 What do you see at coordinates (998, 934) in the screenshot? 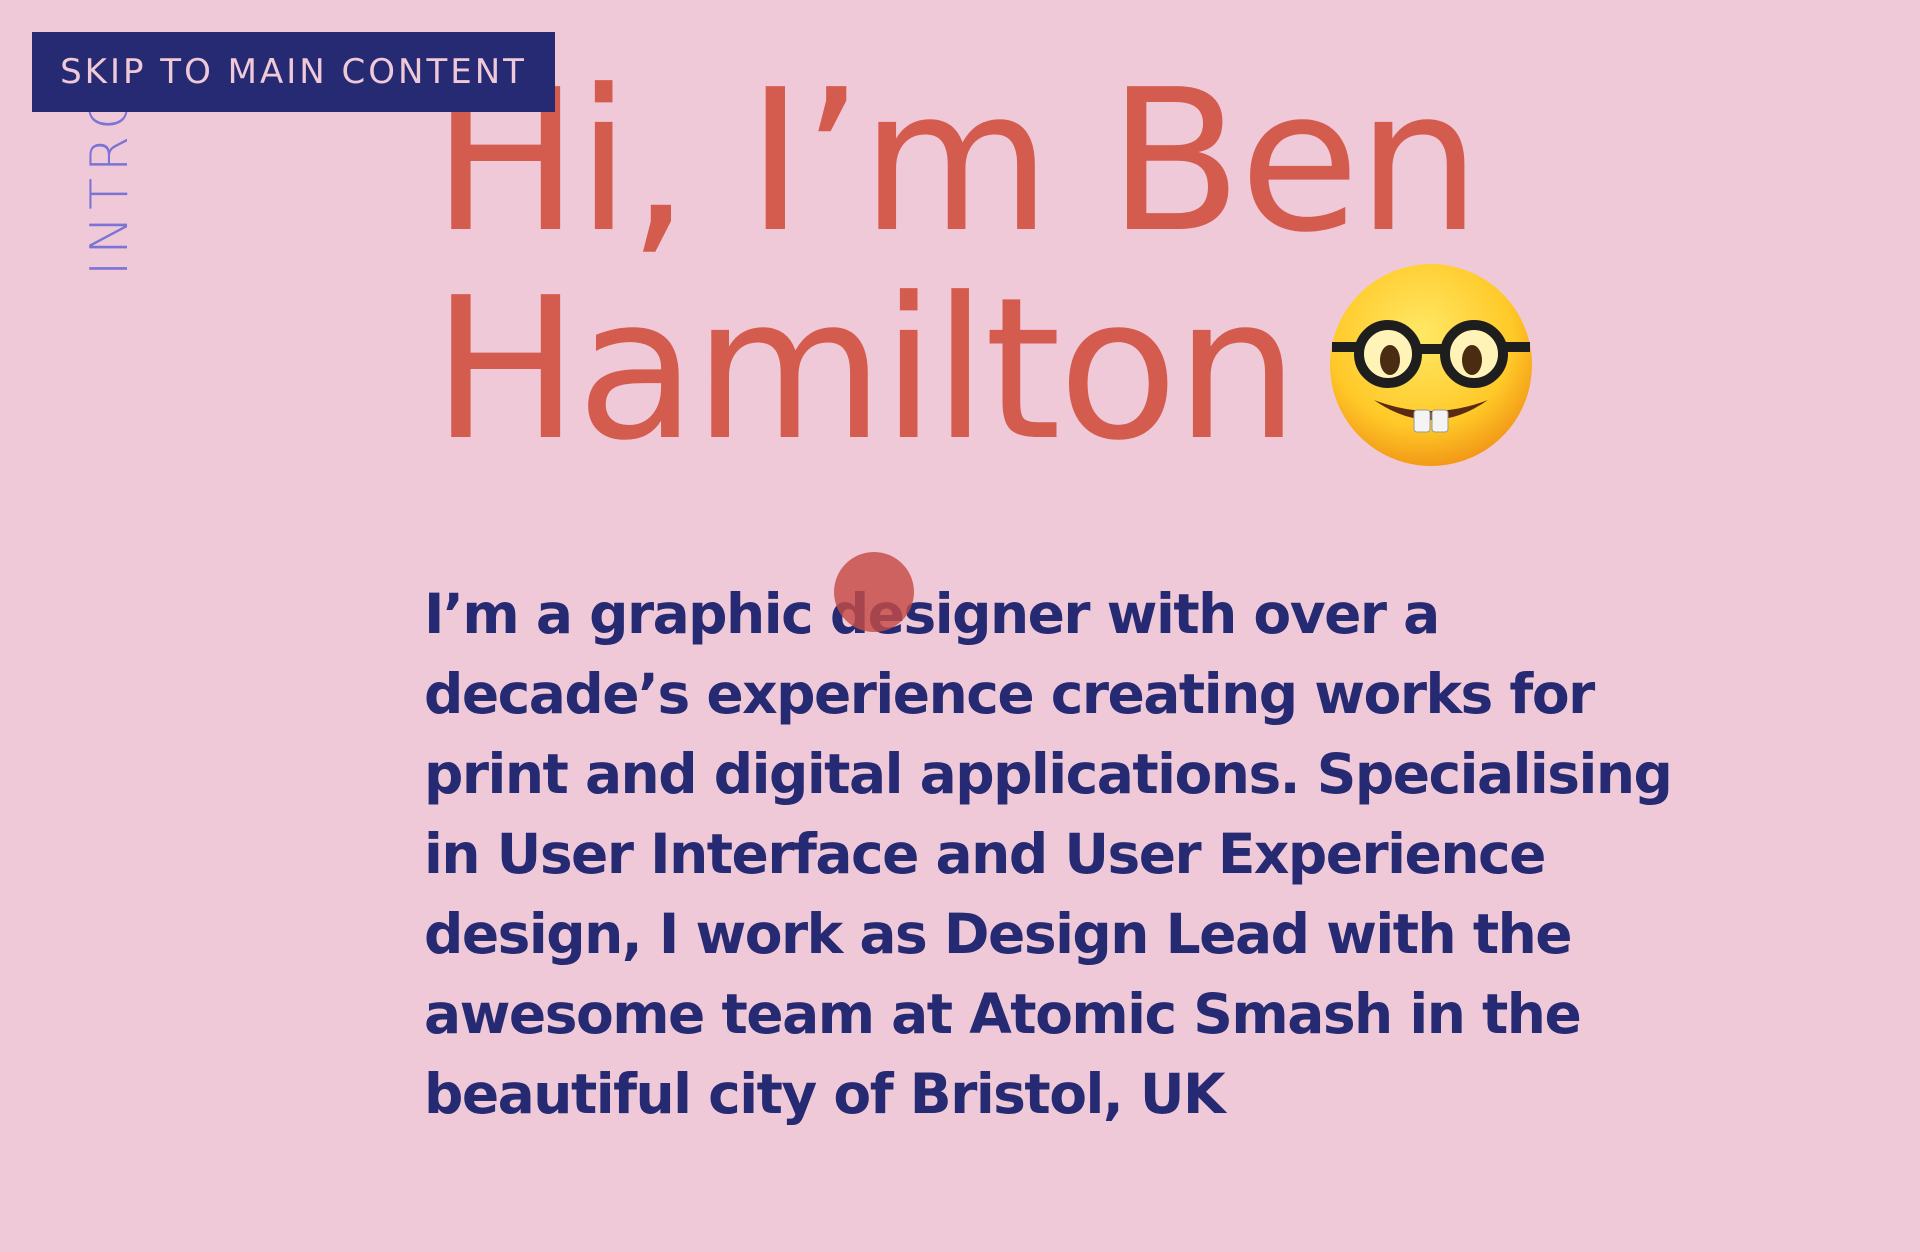
I see `intro-line: design, I work as Design Lead with the` at bounding box center [998, 934].